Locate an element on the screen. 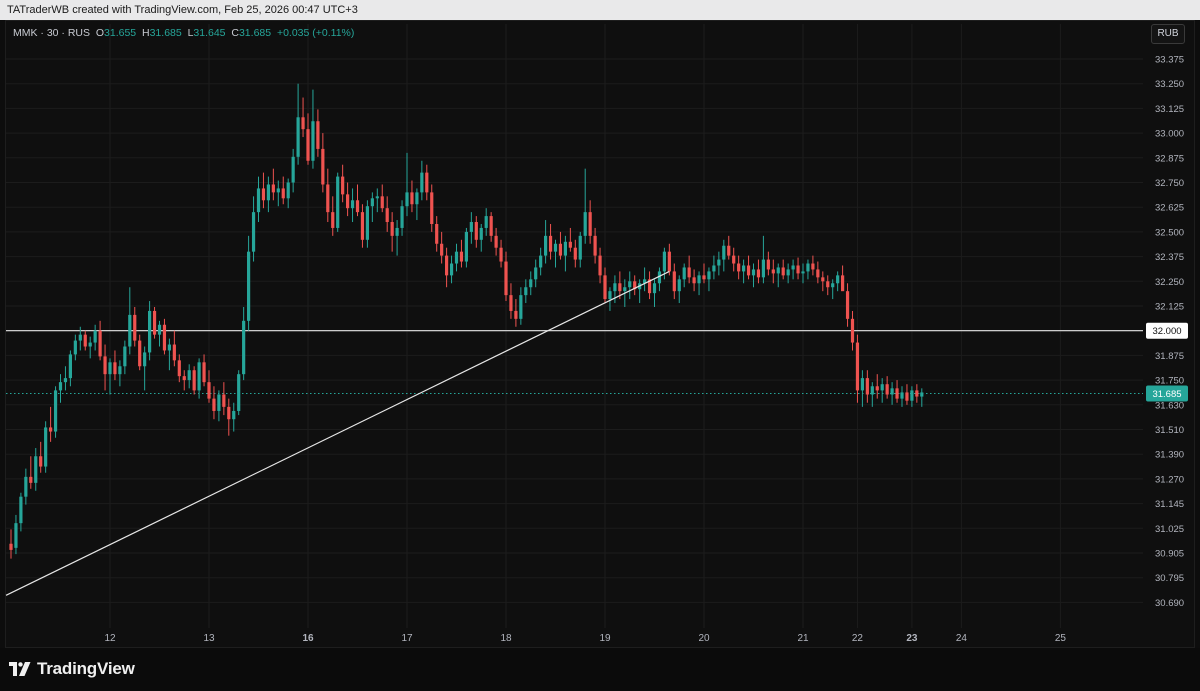 The image size is (1200, 691). time-tick-label: 20 is located at coordinates (704, 638).